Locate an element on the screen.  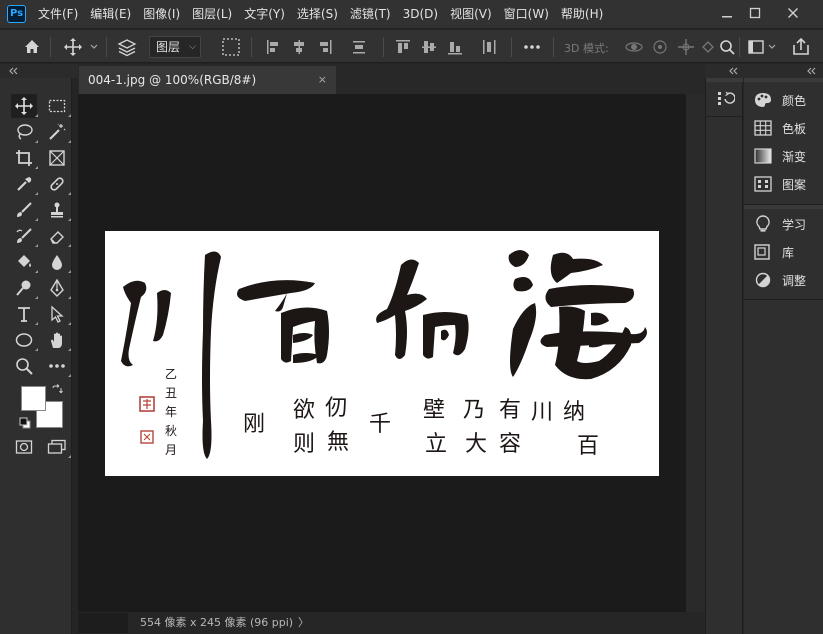
distribute-vertical-button is located at coordinates (359, 47).